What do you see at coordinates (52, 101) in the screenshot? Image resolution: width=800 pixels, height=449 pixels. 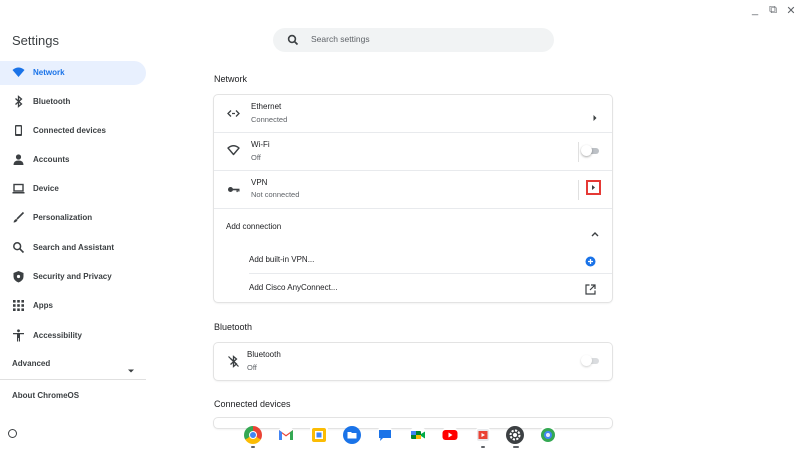 I see `sidebar-item-label: Bluetooth` at bounding box center [52, 101].